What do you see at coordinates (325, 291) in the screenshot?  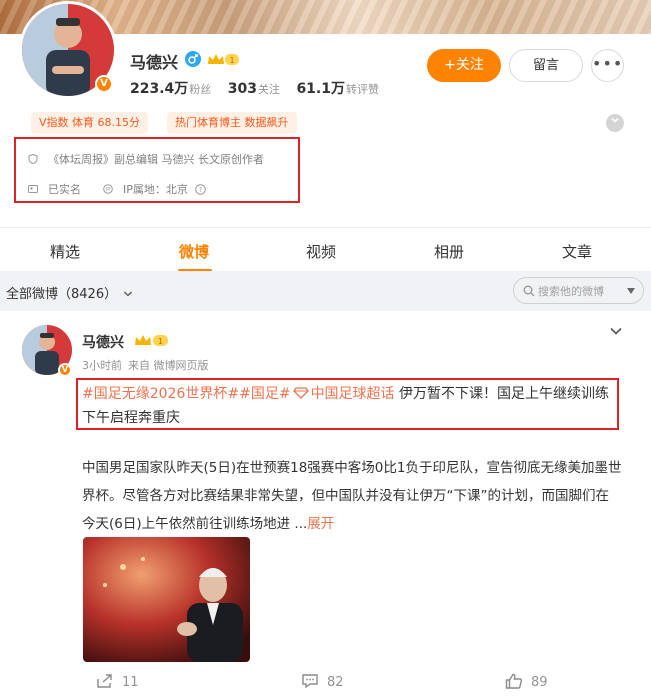 I see `filter-bar: 全部微博（8426） 搜索他的微博` at bounding box center [325, 291].